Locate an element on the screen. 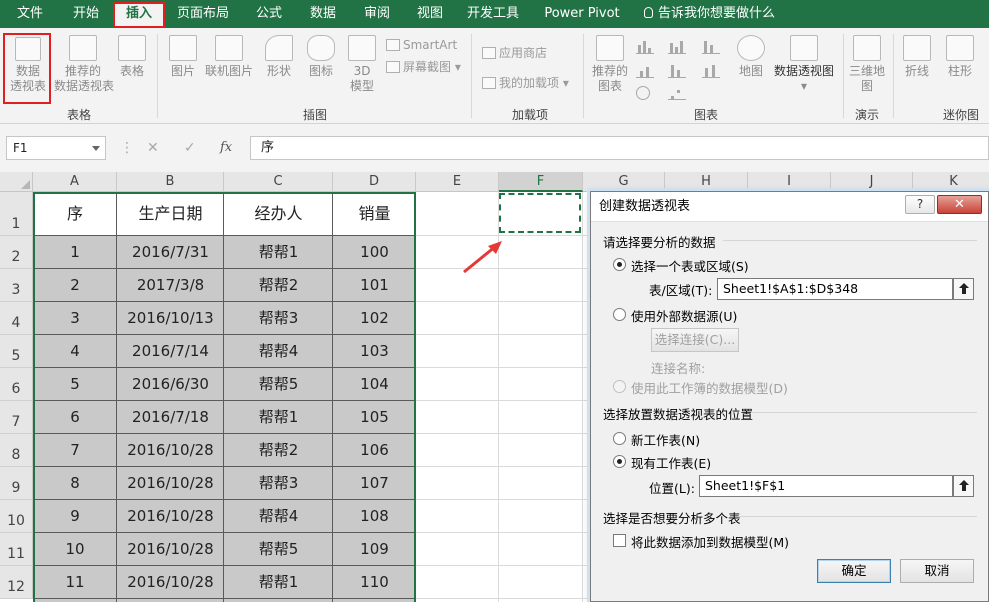 The height and width of the screenshot is (602, 989). column-header-i: I is located at coordinates (789, 182).